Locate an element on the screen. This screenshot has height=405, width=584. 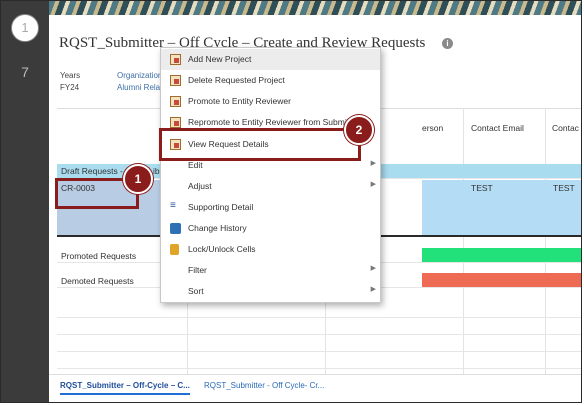
menu-item-supporting-detail: ≡ Supporting Detail is located at coordinates (270, 207).